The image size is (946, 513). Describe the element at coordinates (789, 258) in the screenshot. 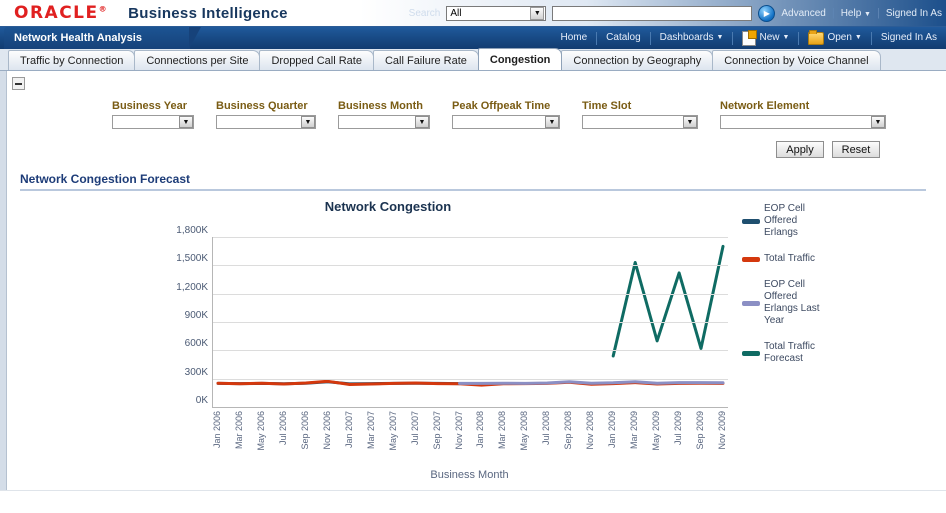

I see `legend-label: Total Traffic` at that location.